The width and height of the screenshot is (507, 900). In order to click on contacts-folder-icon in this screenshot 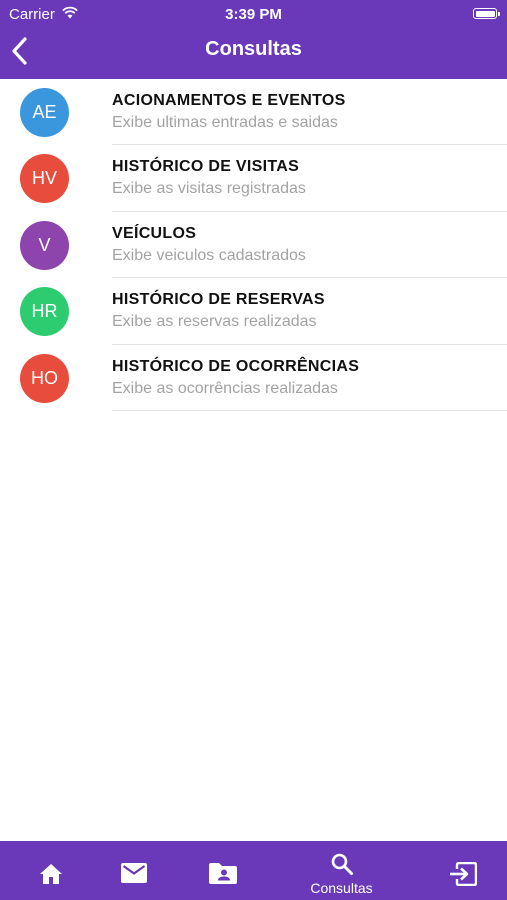, I will do `click(222, 873)`.